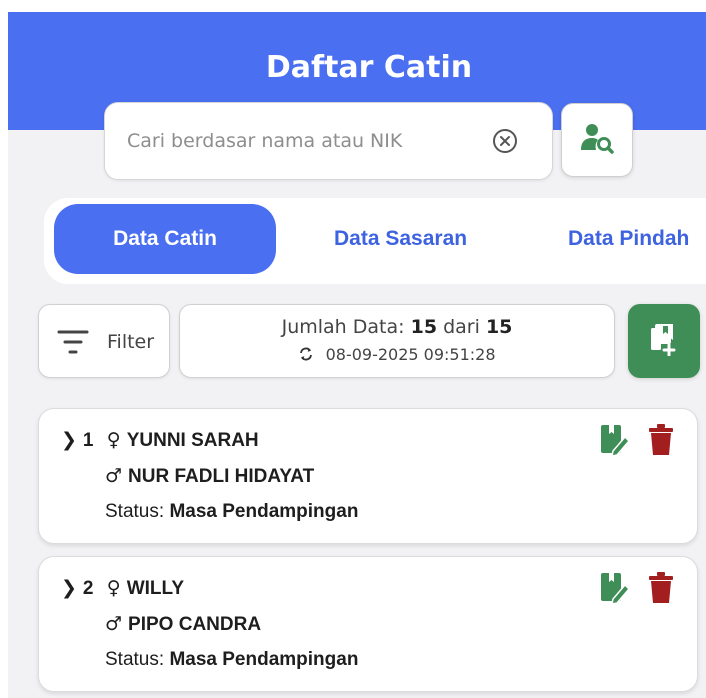 Image resolution: width=706 pixels, height=698 pixels. I want to click on search-input, so click(302, 141).